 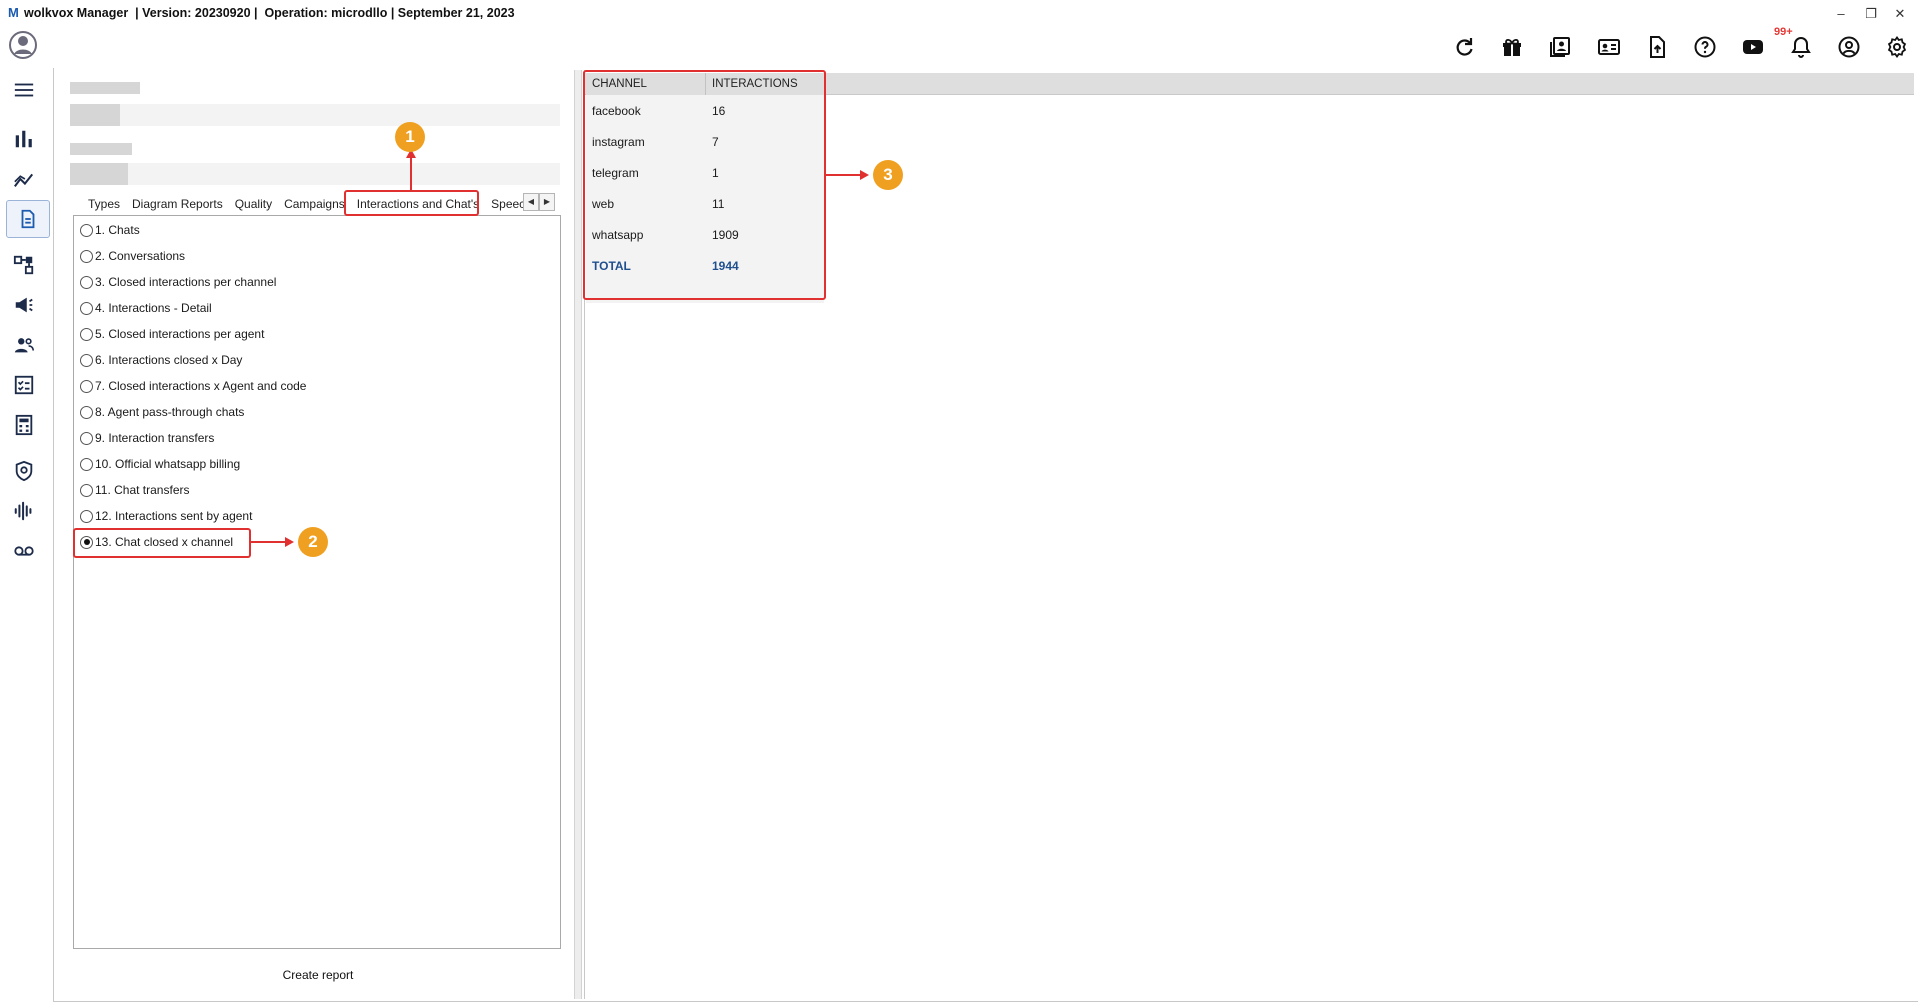 What do you see at coordinates (24, 345) in the screenshot?
I see `team-icon` at bounding box center [24, 345].